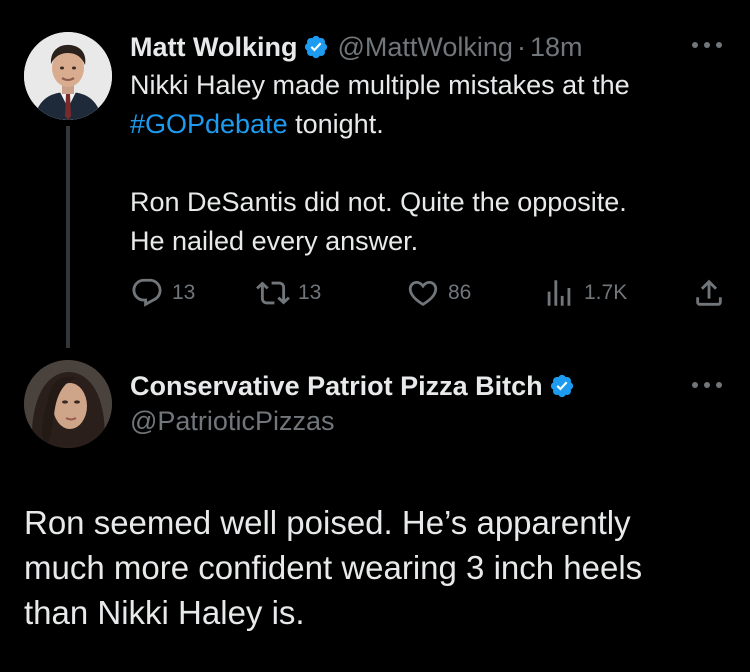 The height and width of the screenshot is (672, 750). I want to click on tweet-action-bar: 13 13 86 1.7K, so click(430, 293).